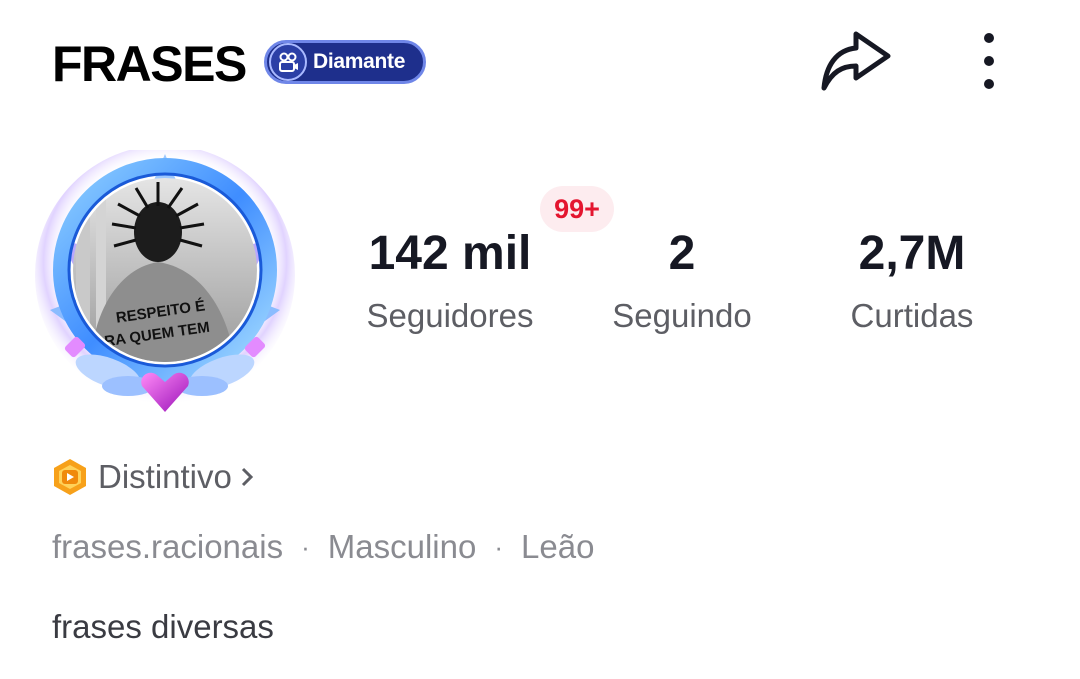  What do you see at coordinates (912, 253) in the screenshot?
I see `likes-count: 2,7M` at bounding box center [912, 253].